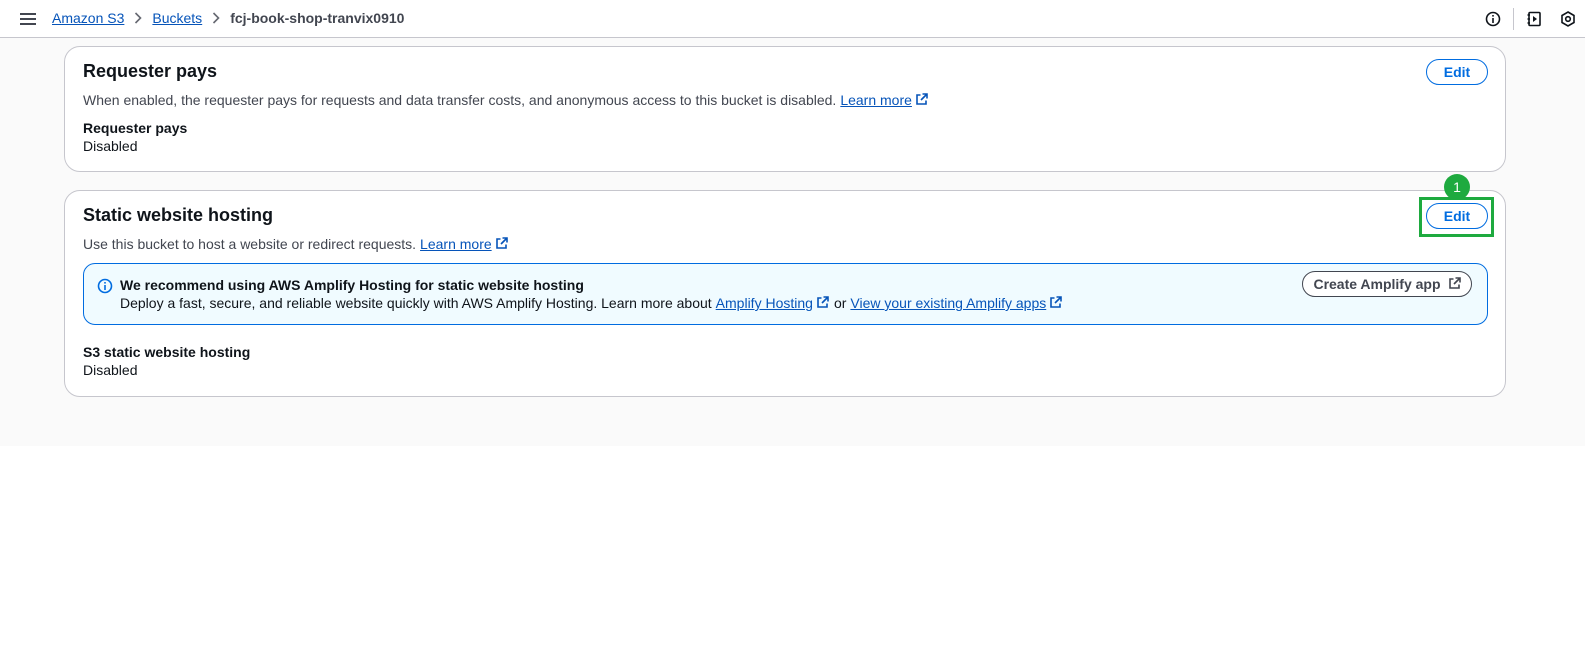  What do you see at coordinates (110, 146) in the screenshot?
I see `requester-pays-field-value: Disabled` at bounding box center [110, 146].